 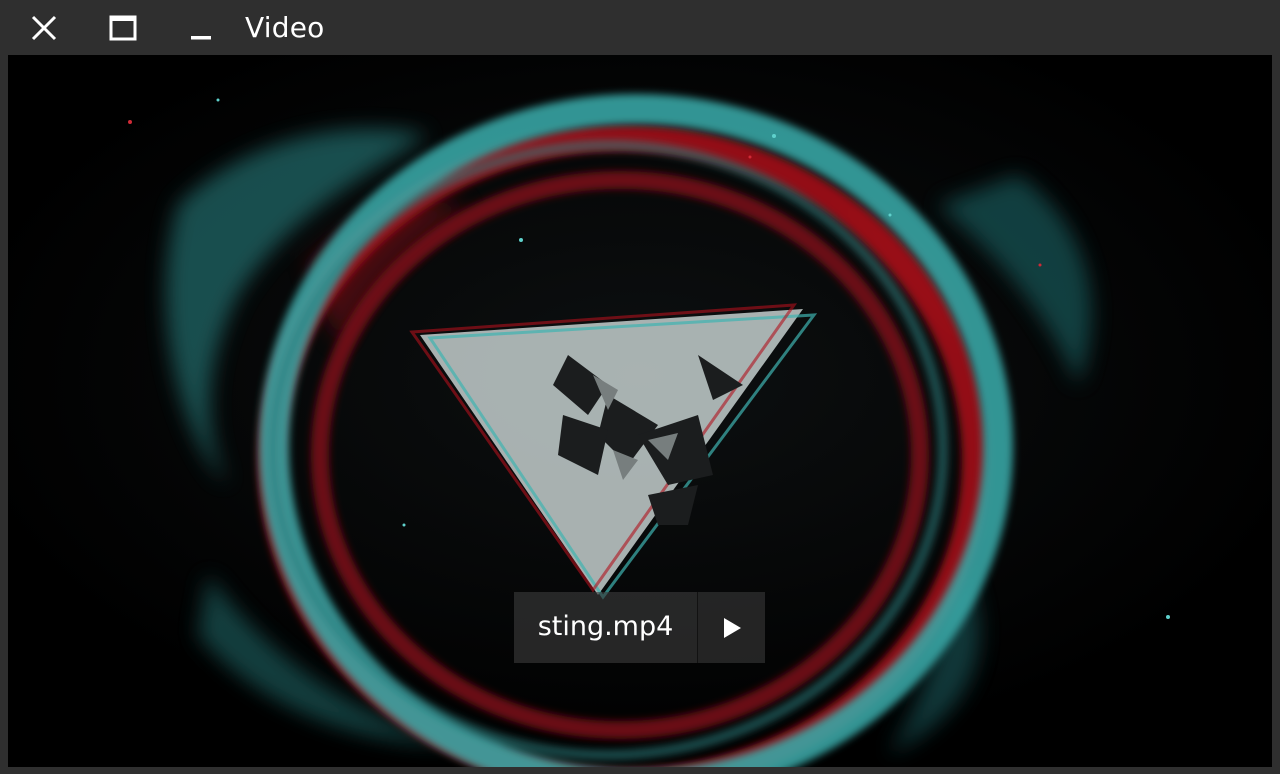 I want to click on maximize-icon, so click(x=123, y=28).